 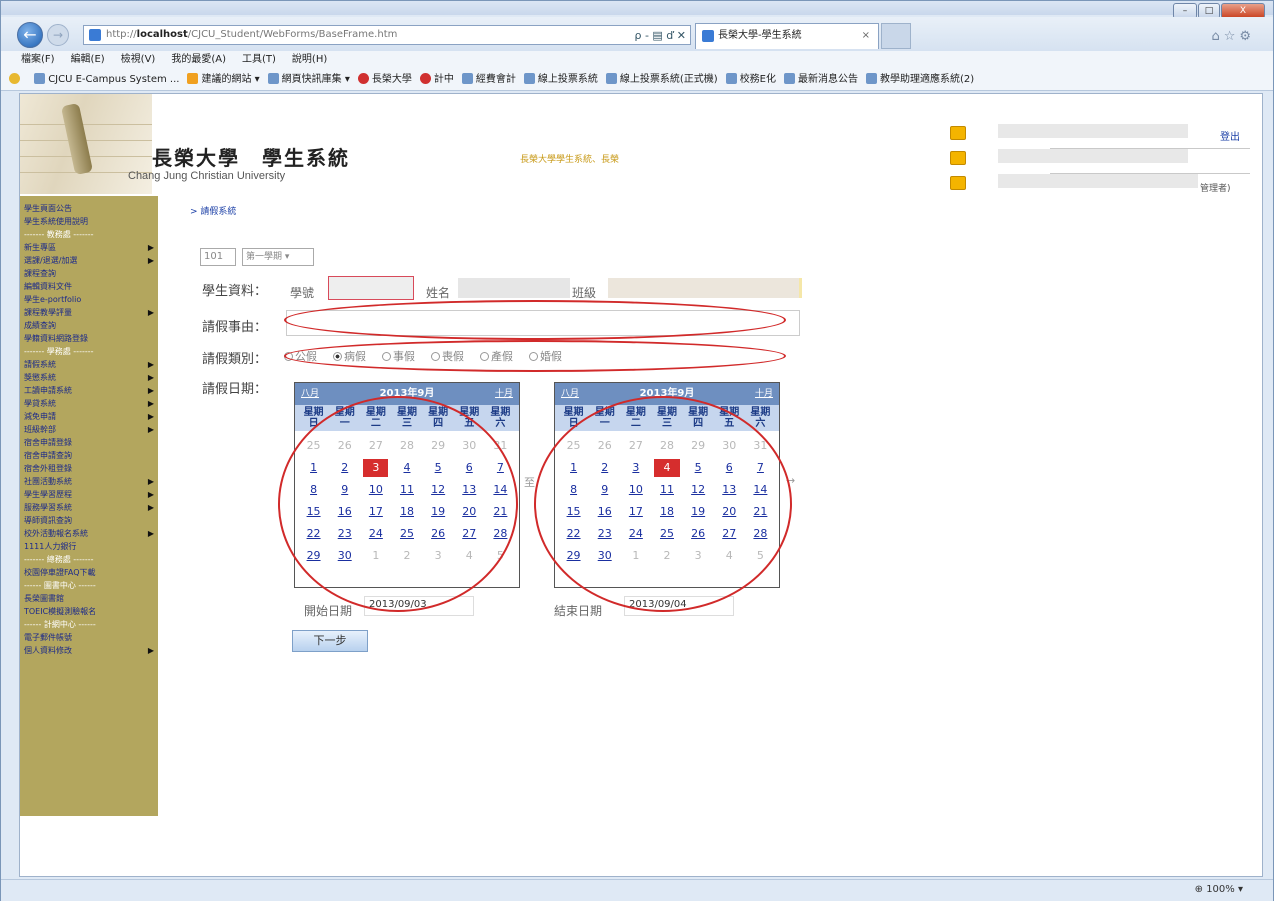 What do you see at coordinates (560, 79) in the screenshot?
I see `favorite-link: 線上投票系統` at bounding box center [560, 79].